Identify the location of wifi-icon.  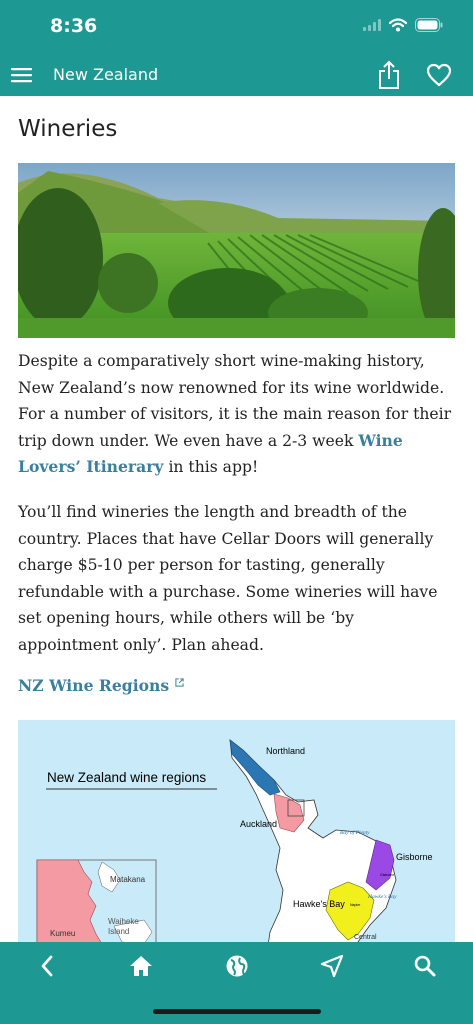
(398, 25).